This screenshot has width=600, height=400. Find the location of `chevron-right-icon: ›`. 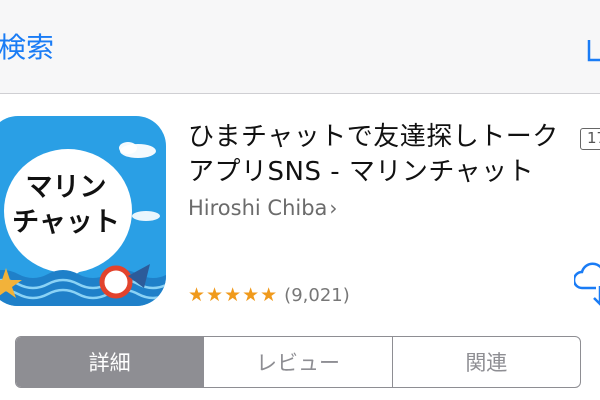

chevron-right-icon: › is located at coordinates (333, 208).